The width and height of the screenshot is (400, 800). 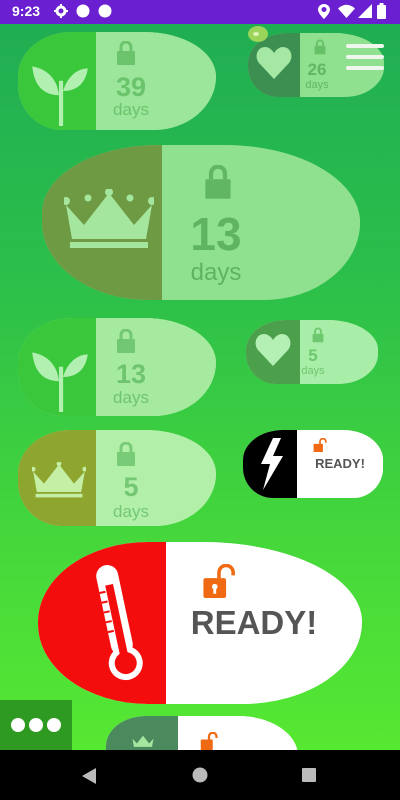 I want to click on navigation-bar, so click(x=200, y=775).